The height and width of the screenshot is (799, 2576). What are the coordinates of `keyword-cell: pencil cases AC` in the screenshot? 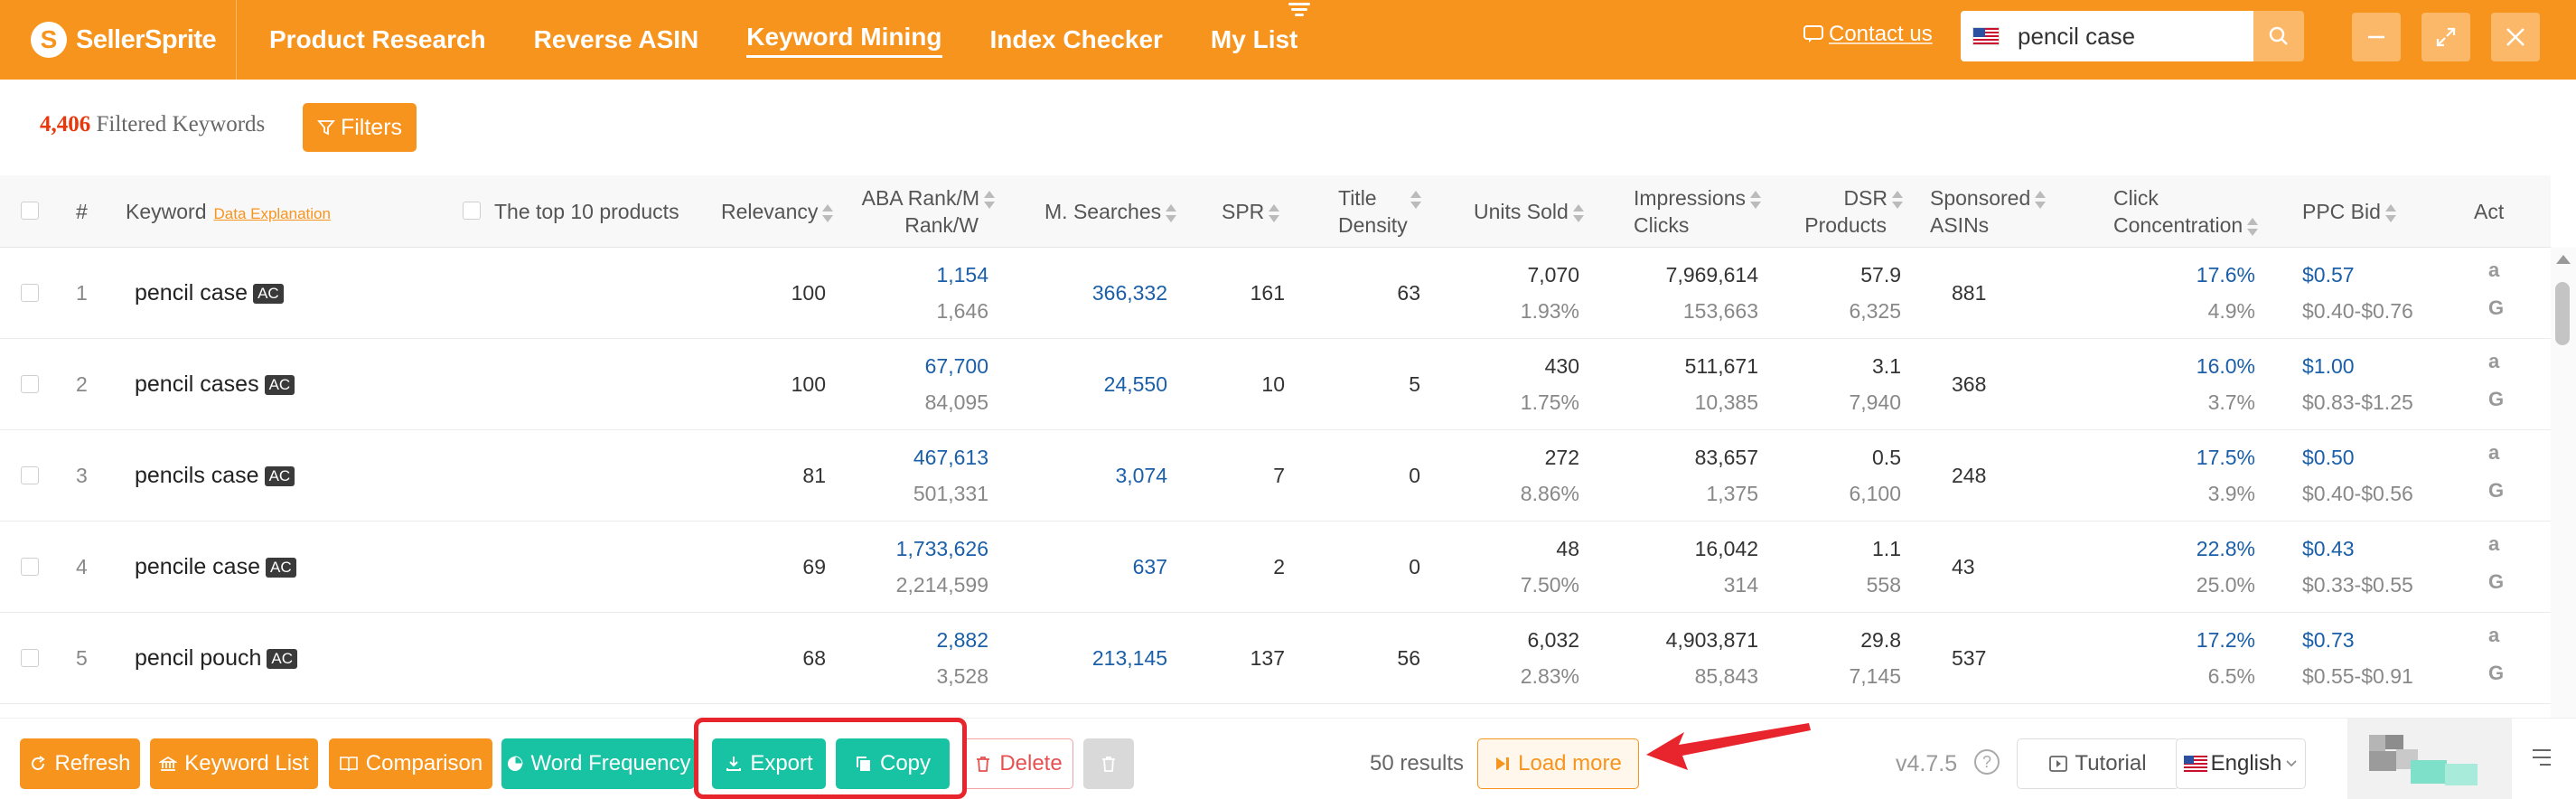 It's located at (215, 384).